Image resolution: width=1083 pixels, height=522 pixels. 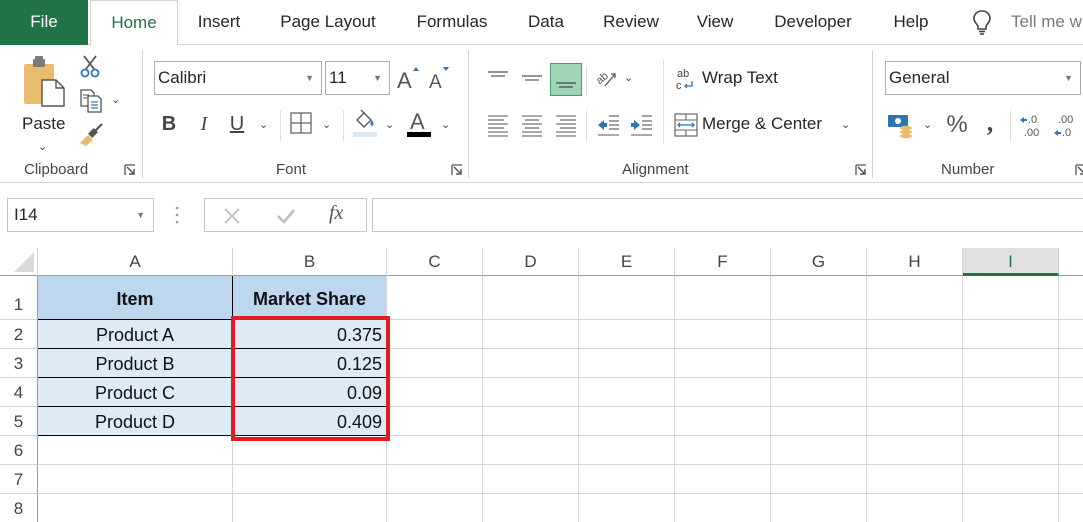 What do you see at coordinates (310, 363) in the screenshot?
I see `cell-b3: 0.125` at bounding box center [310, 363].